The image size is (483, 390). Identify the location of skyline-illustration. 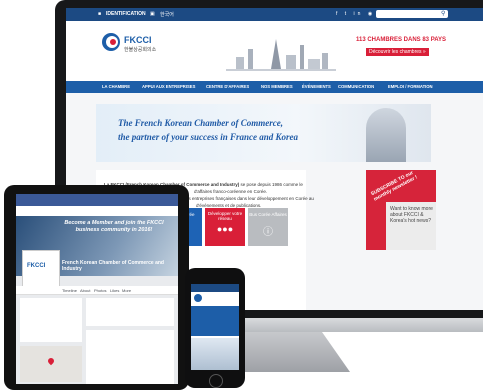
(281, 55).